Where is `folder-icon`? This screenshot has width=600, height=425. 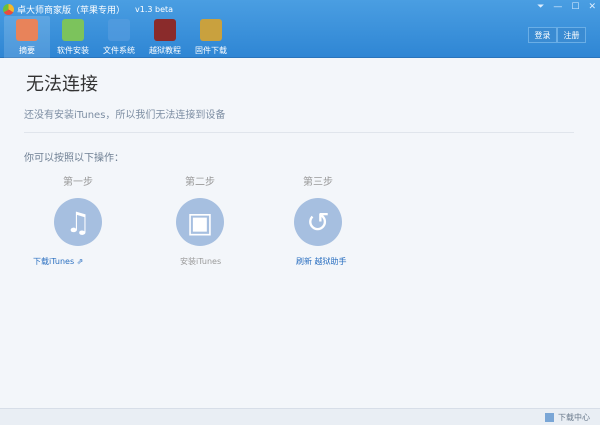
folder-icon is located at coordinates (119, 30).